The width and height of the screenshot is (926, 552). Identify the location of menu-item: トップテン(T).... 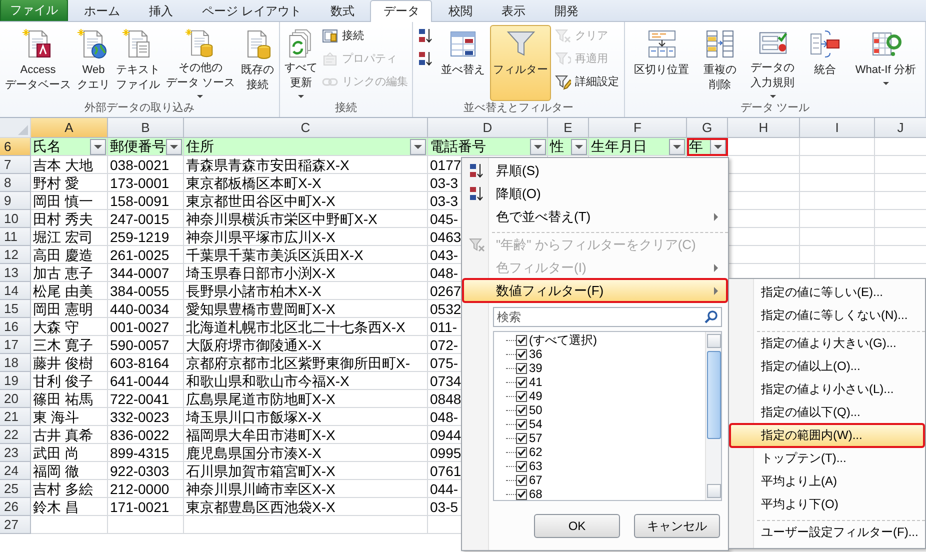
(827, 458).